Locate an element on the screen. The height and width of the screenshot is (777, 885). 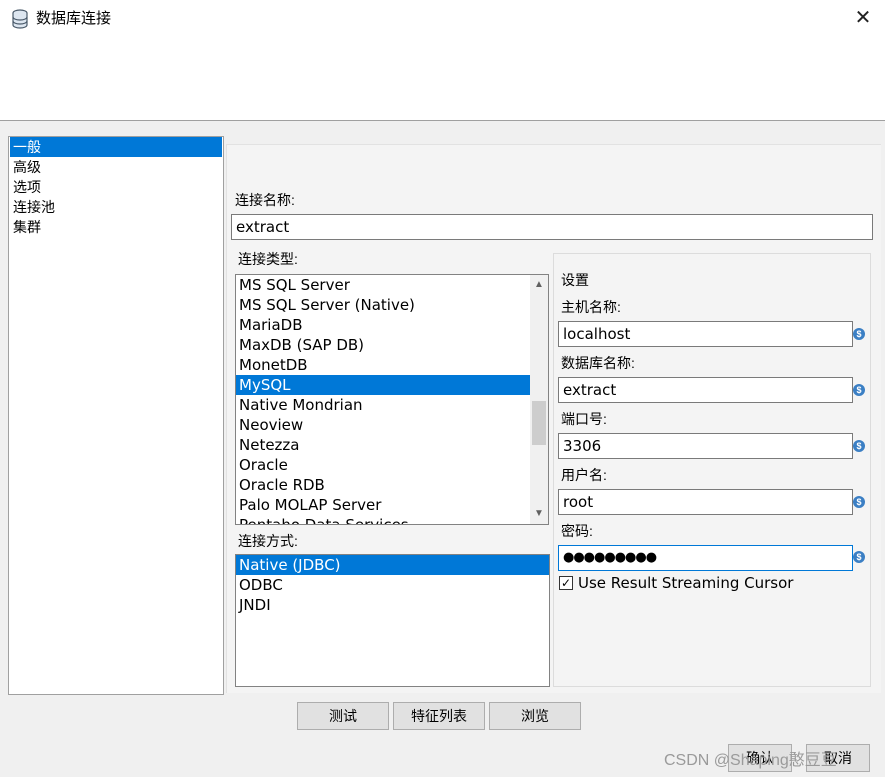
connection-type-item: Netezza is located at coordinates (383, 445).